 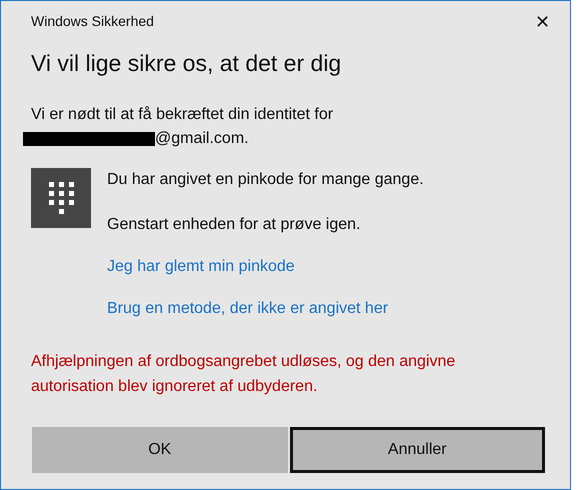 I want to click on dialog-heading: Vi vil lige sikre os, at det er dig, so click(x=186, y=63).